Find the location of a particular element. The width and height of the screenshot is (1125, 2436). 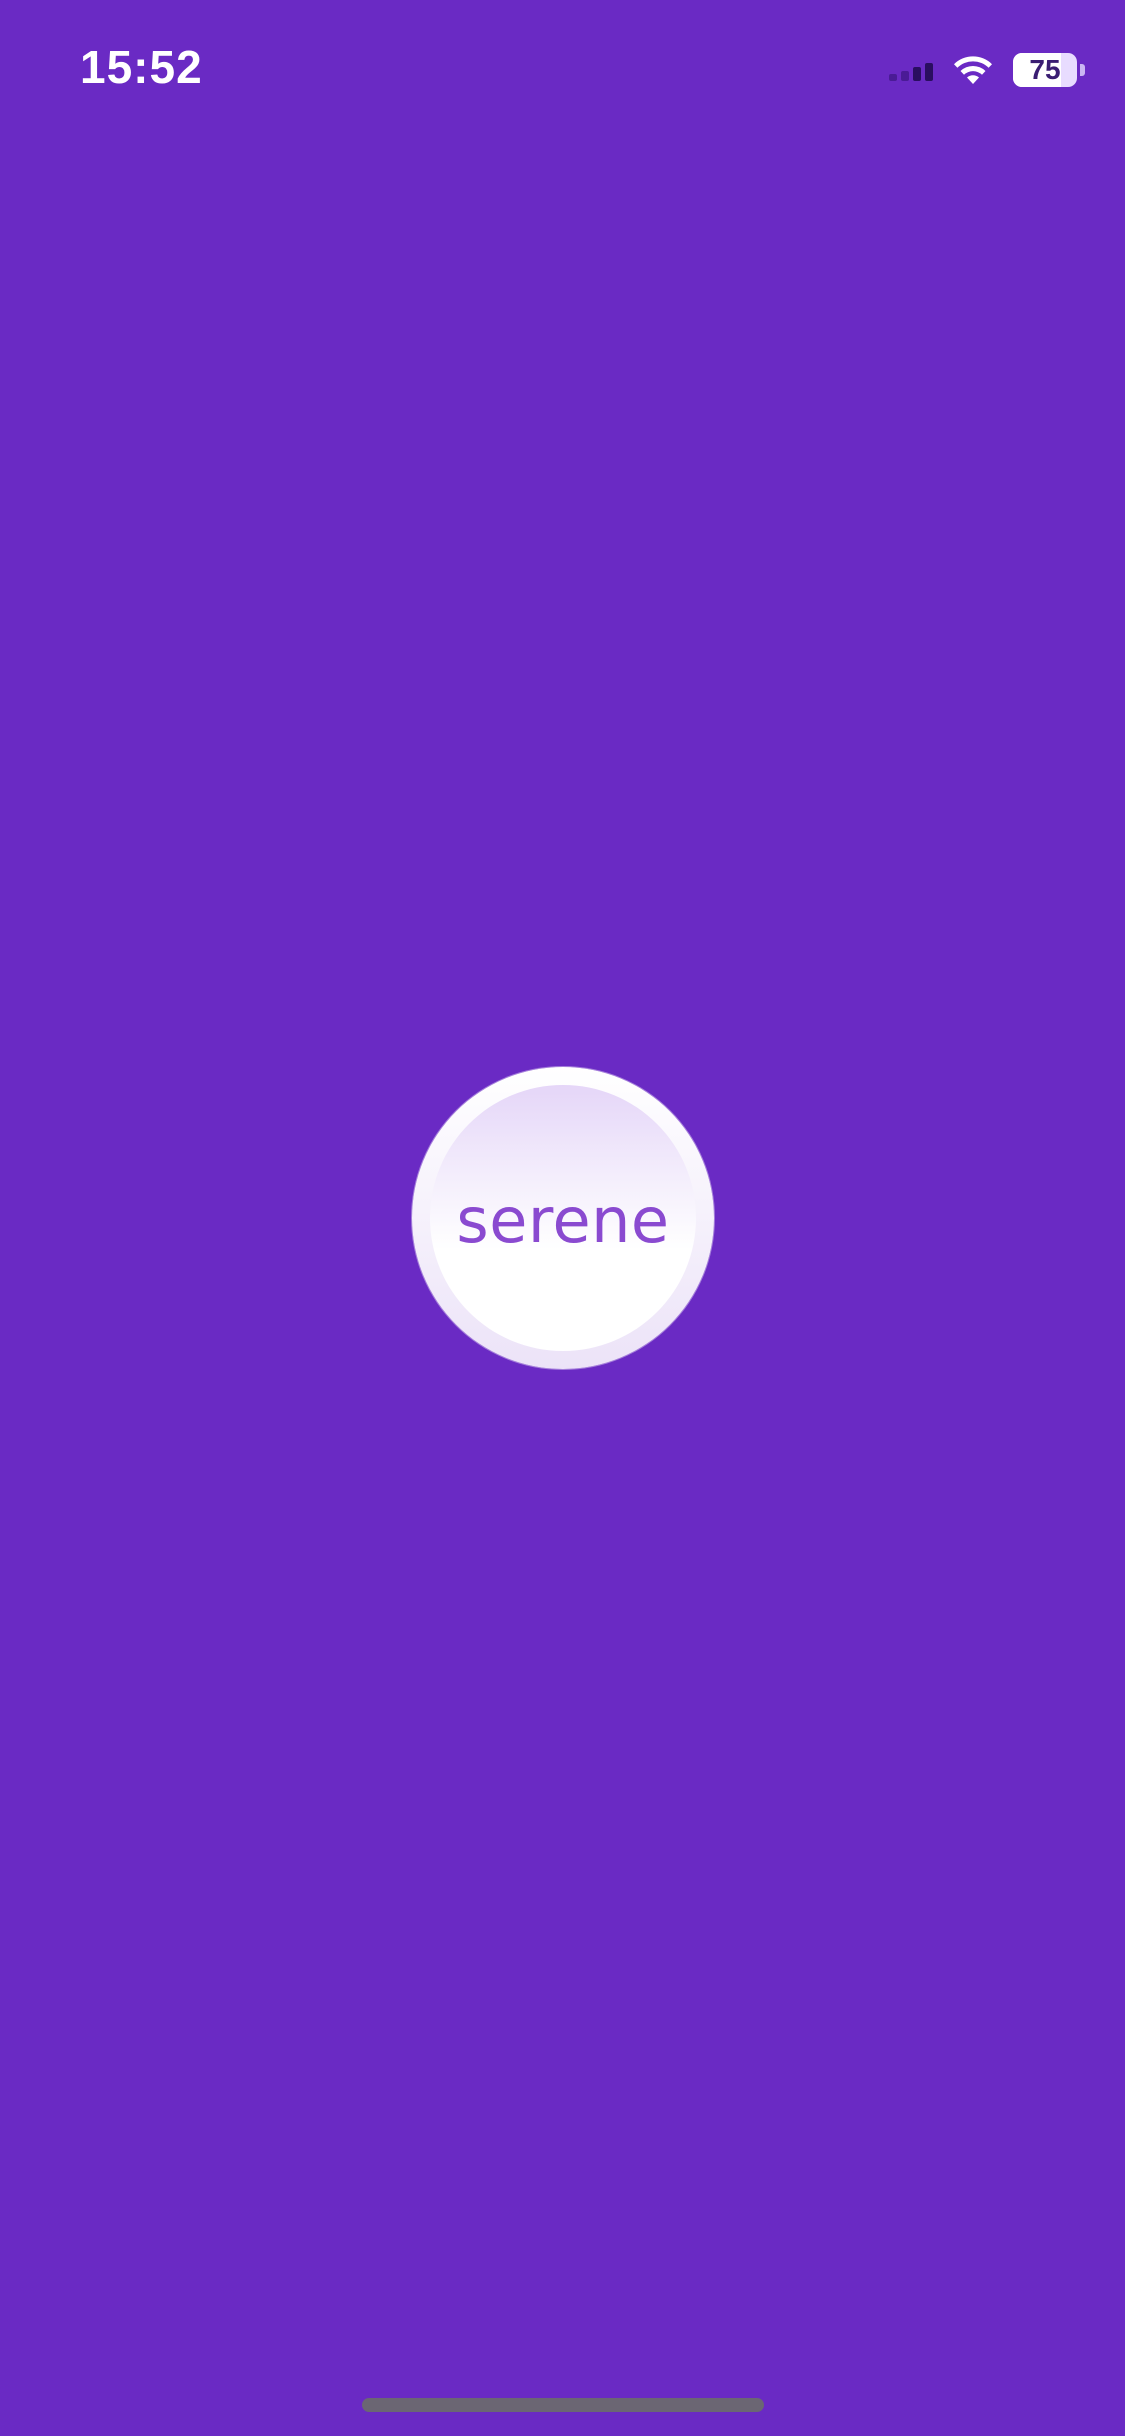

app-logo-inner-circle: serene is located at coordinates (563, 1218).